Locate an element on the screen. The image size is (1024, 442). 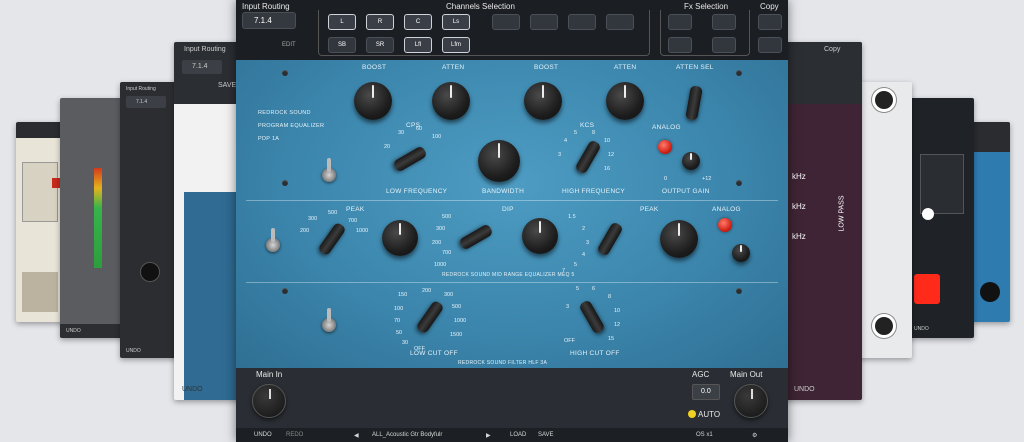
bg-routing-value-1: 7.1.4 is located at coordinates (200, 66).